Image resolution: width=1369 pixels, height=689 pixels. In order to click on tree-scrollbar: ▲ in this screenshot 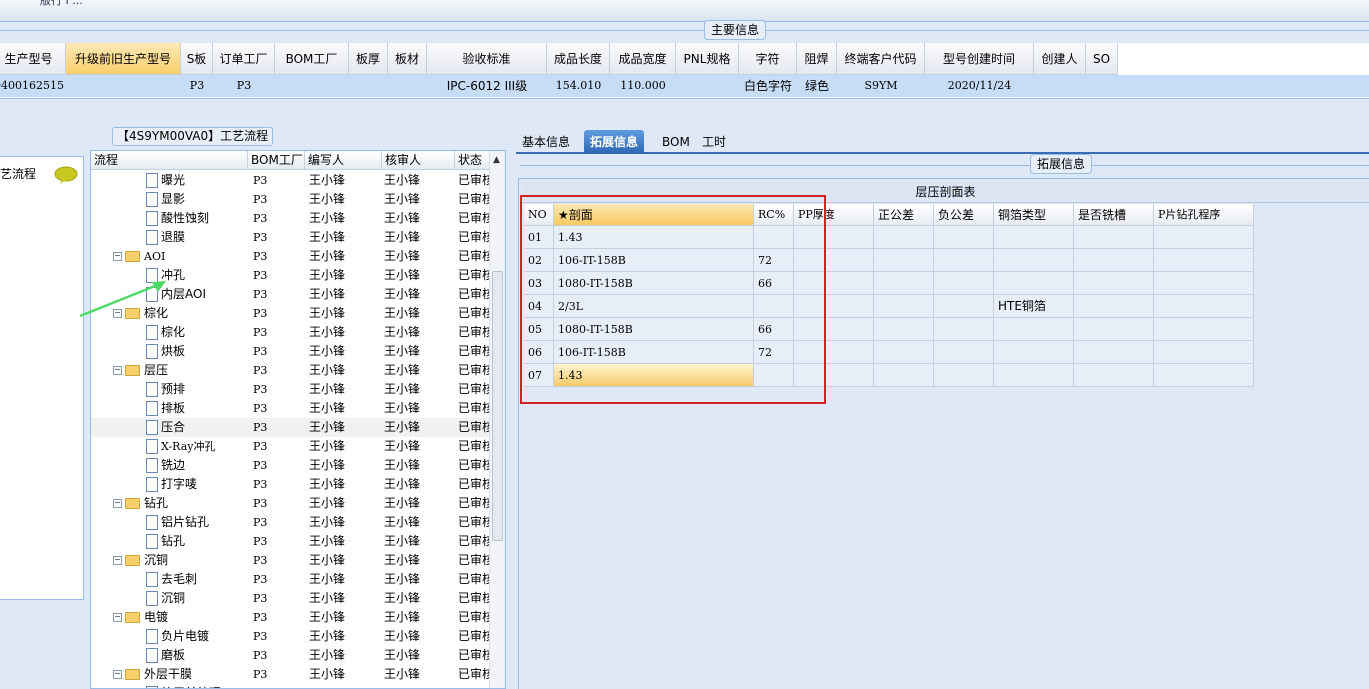, I will do `click(497, 419)`.